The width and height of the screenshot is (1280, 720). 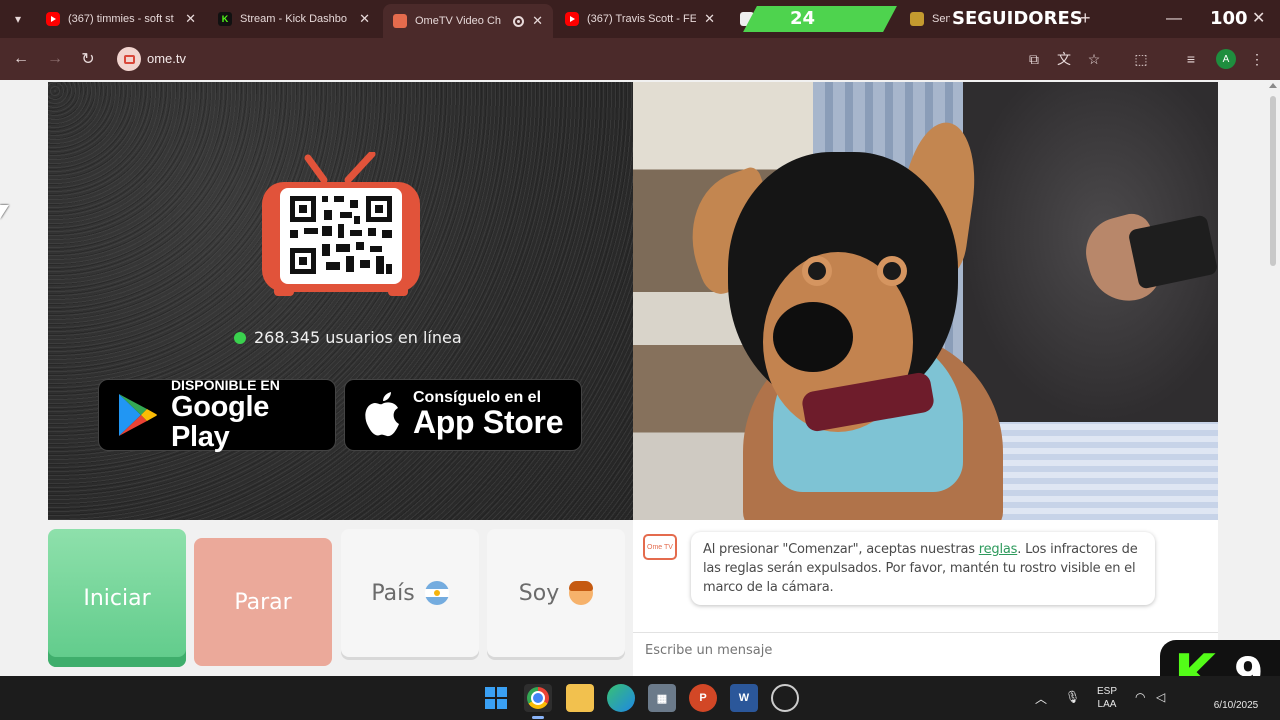 What do you see at coordinates (803, 18) in the screenshot?
I see `followers-current: 24` at bounding box center [803, 18].